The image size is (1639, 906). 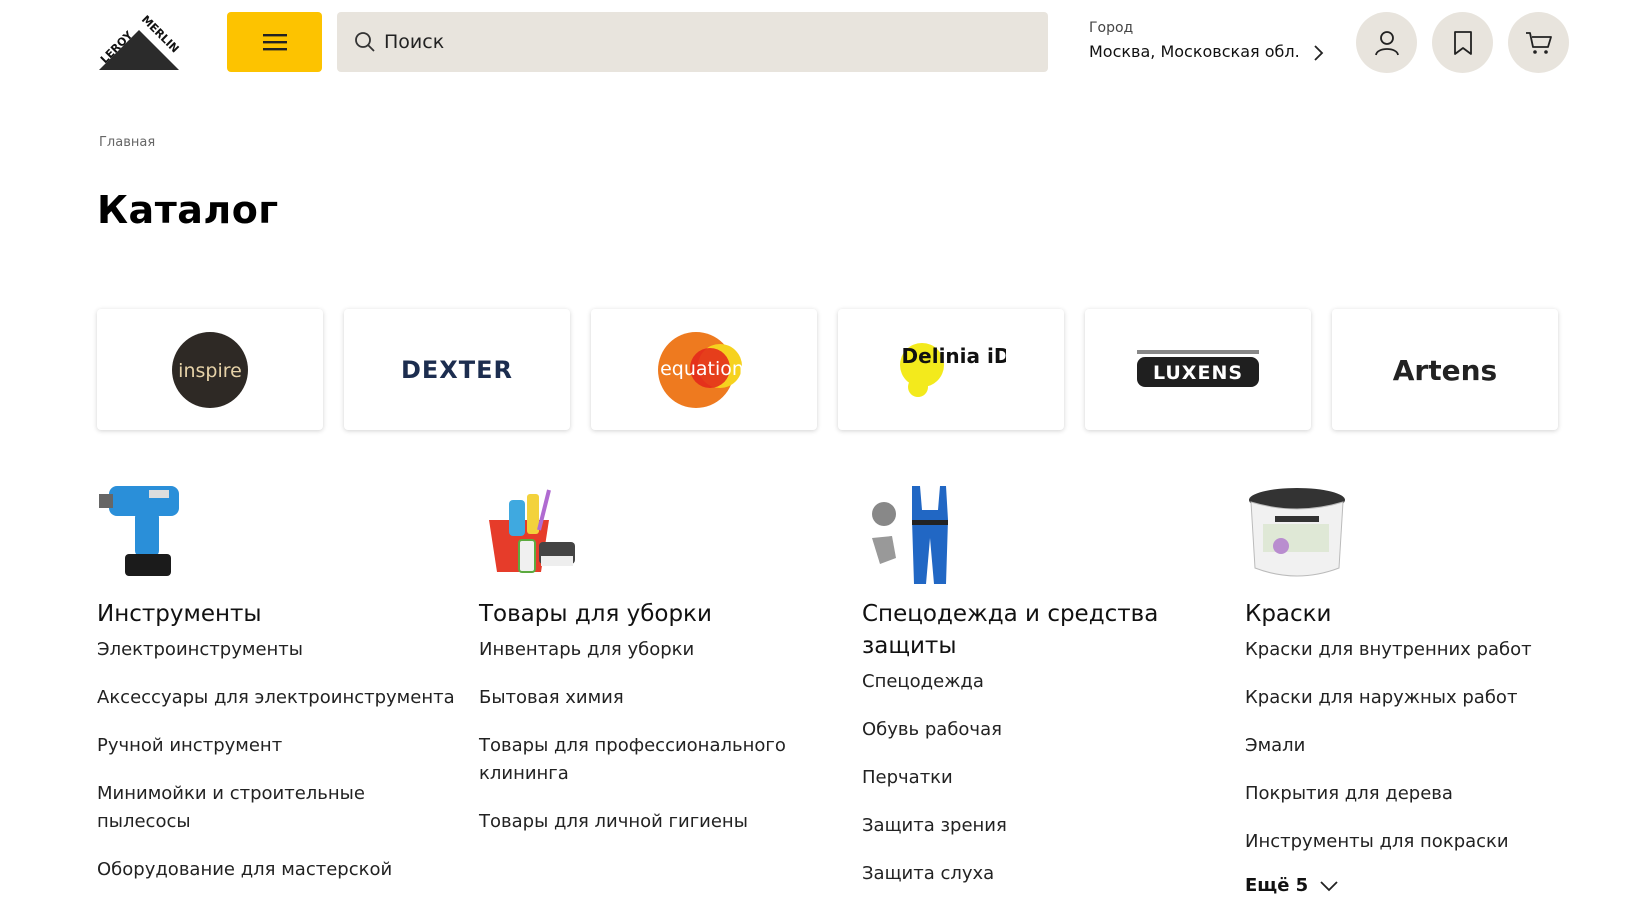 I want to click on show-more-label: Ещё 5, so click(x=1277, y=885).